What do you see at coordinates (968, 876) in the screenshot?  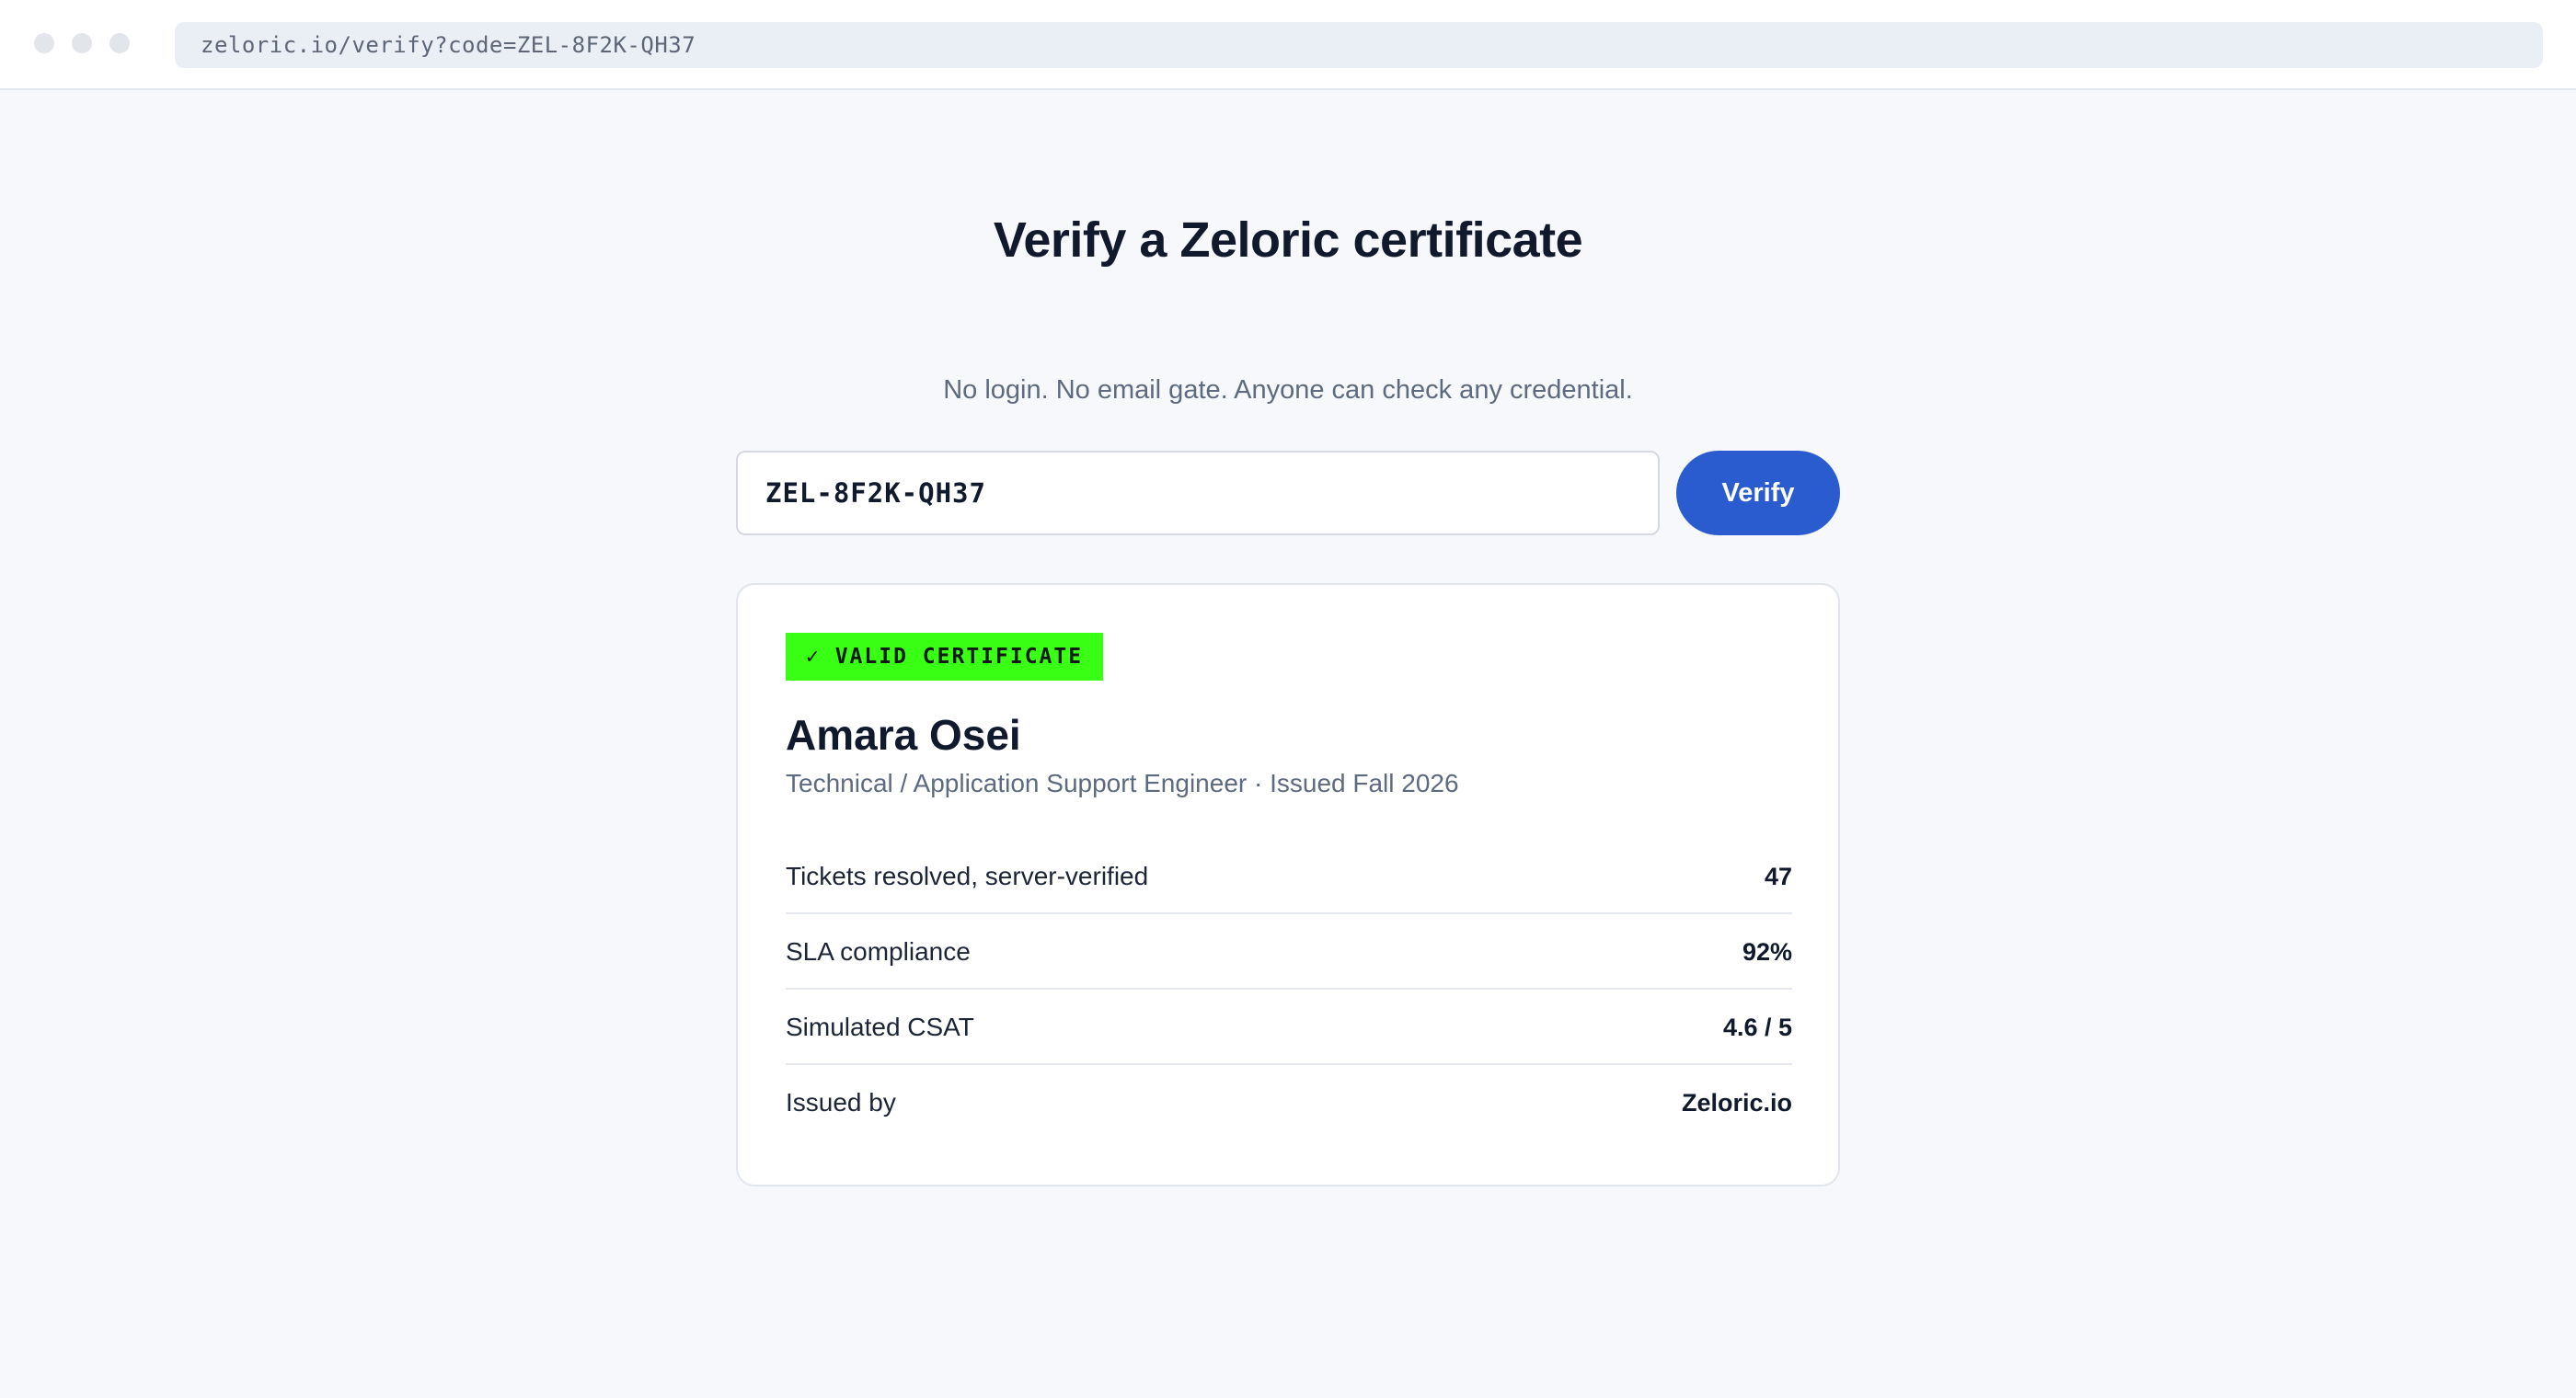 I see `detail-label: Tickets resolved, server-verified` at bounding box center [968, 876].